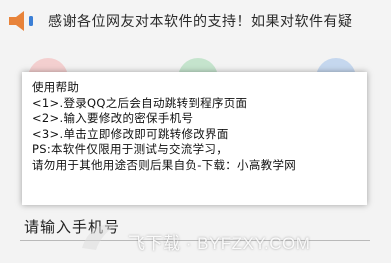 Image resolution: width=391 pixels, height=263 pixels. I want to click on watermark-logo-icon, so click(100, 236).